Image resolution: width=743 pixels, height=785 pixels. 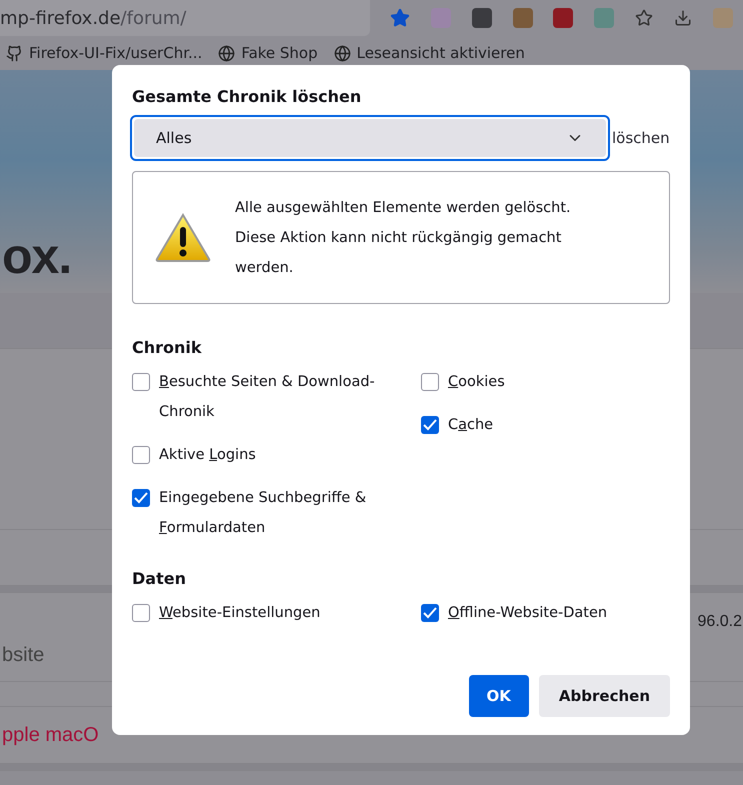 I want to click on warning-icon, so click(x=183, y=237).